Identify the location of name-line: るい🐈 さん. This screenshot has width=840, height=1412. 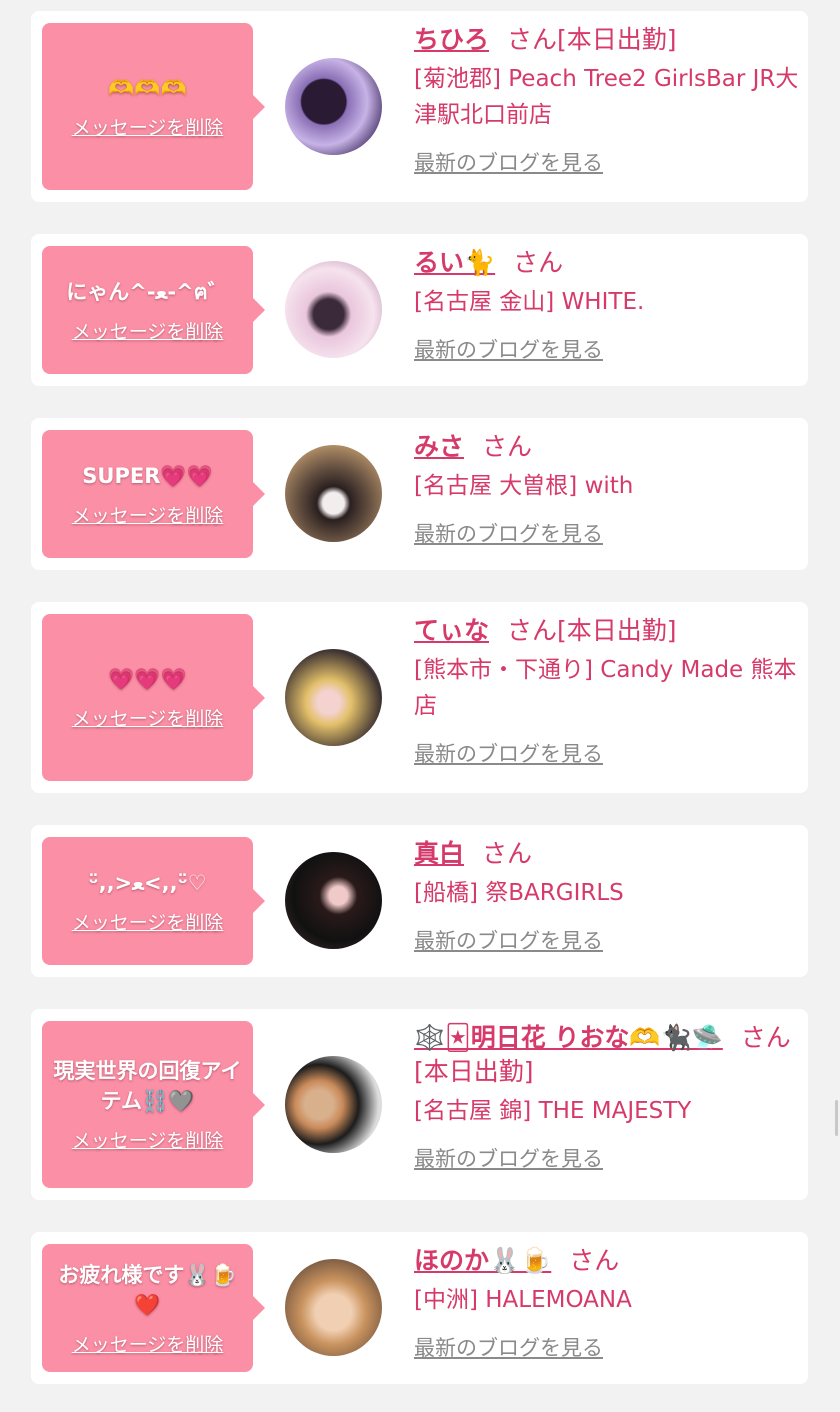
(606, 263).